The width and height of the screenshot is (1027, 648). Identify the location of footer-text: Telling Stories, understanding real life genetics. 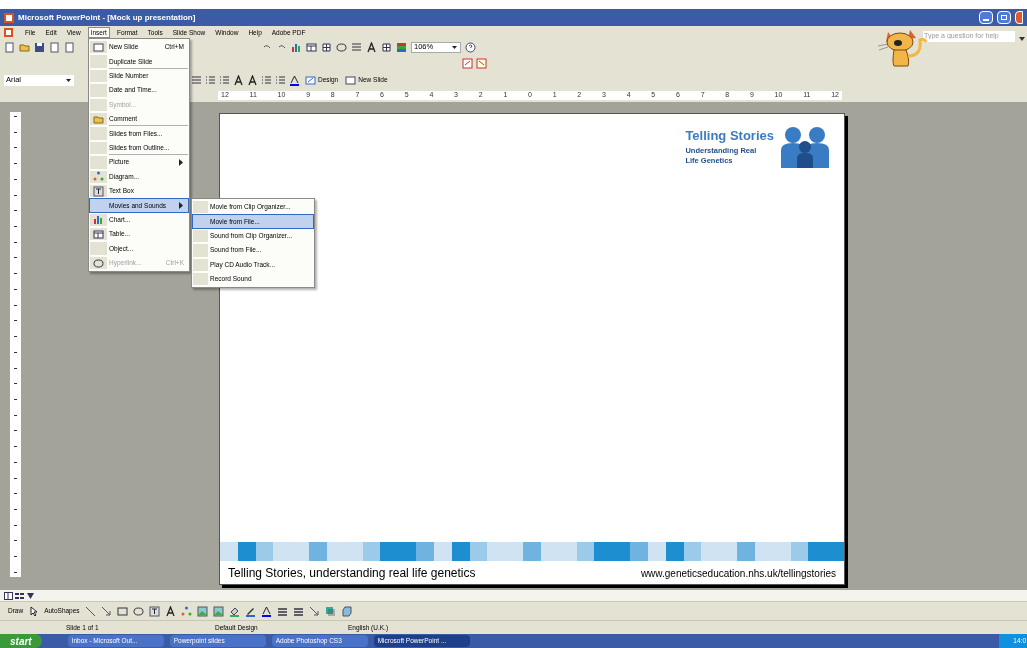
(352, 573).